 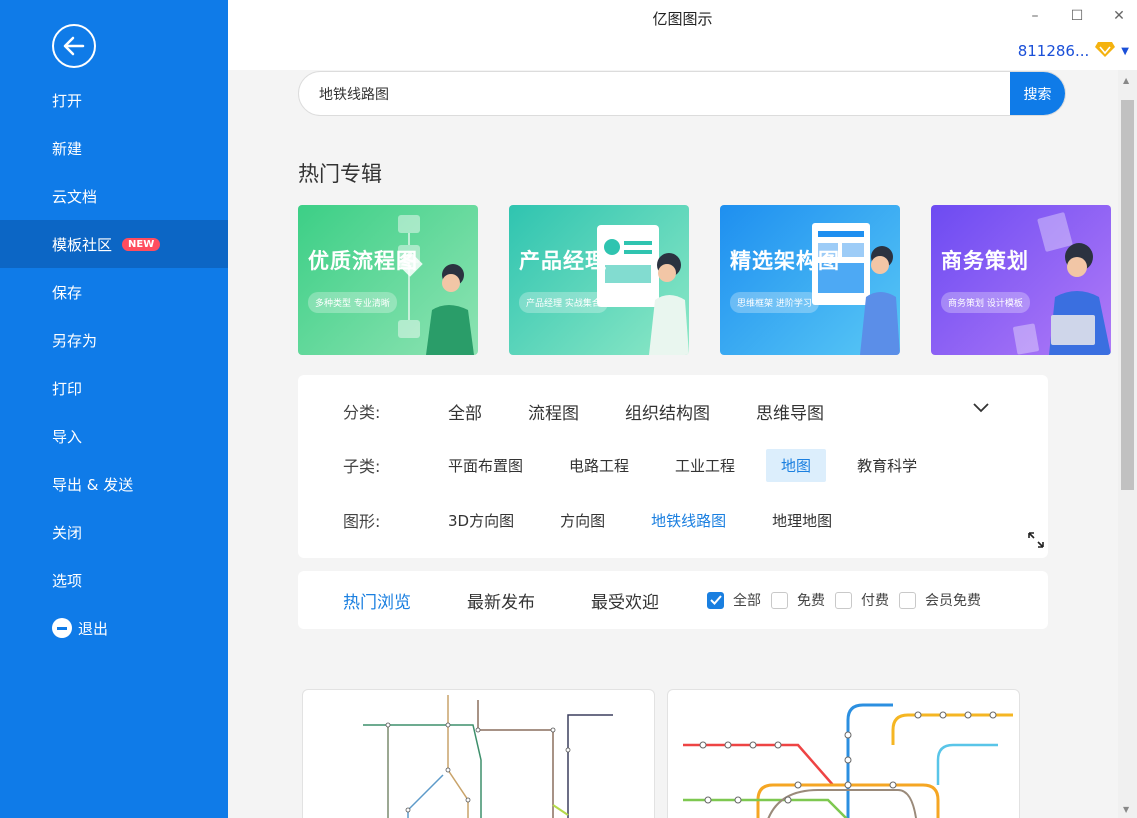 I want to click on banner-subtitle: 产品经理 实战集合, so click(x=563, y=302).